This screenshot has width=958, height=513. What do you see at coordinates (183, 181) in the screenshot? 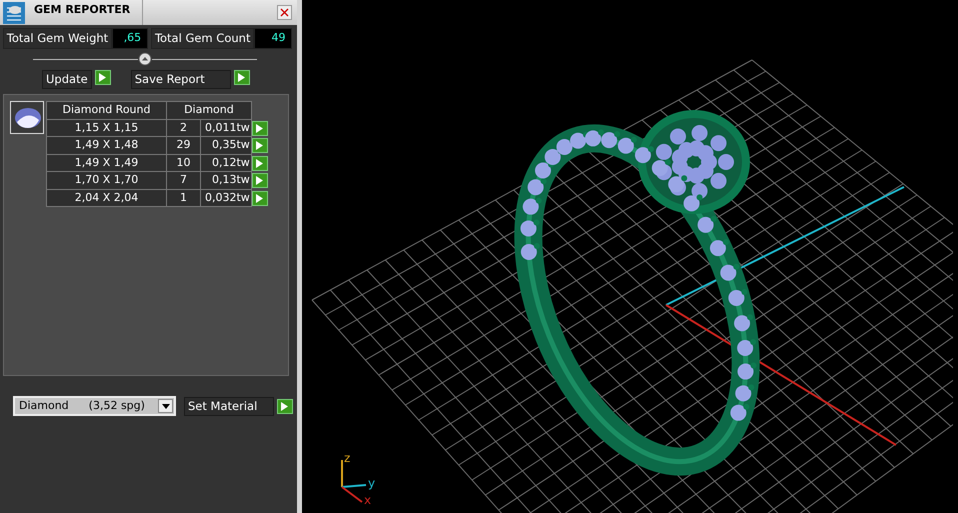
I see `table-cell: 7` at bounding box center [183, 181].